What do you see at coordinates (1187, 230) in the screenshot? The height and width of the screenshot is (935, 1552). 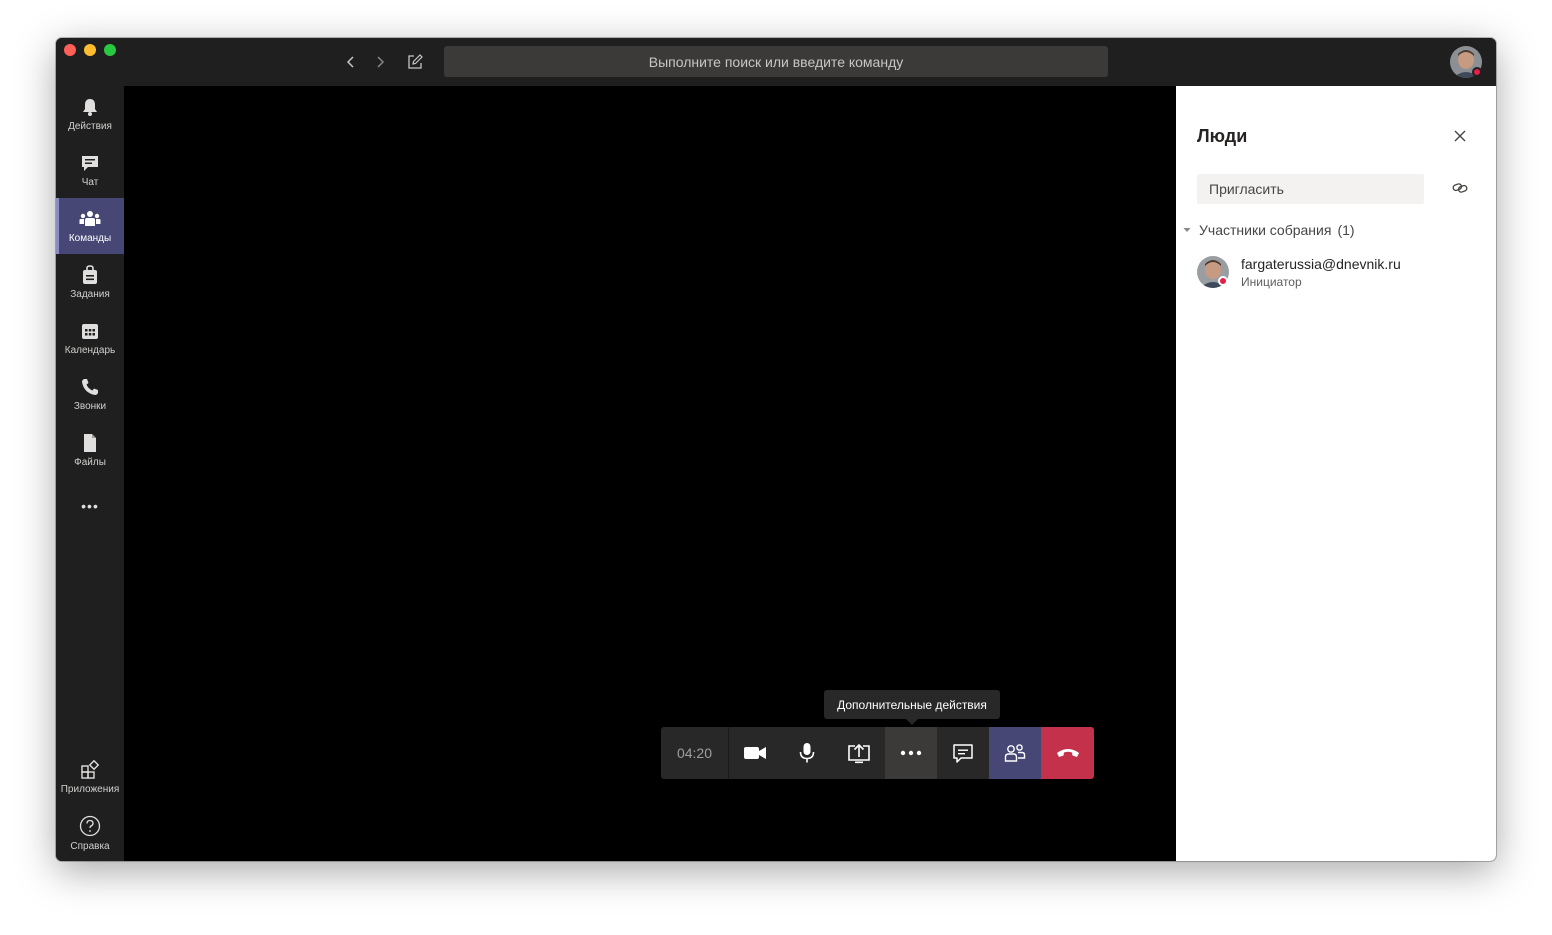 I see `caret-down-icon` at bounding box center [1187, 230].